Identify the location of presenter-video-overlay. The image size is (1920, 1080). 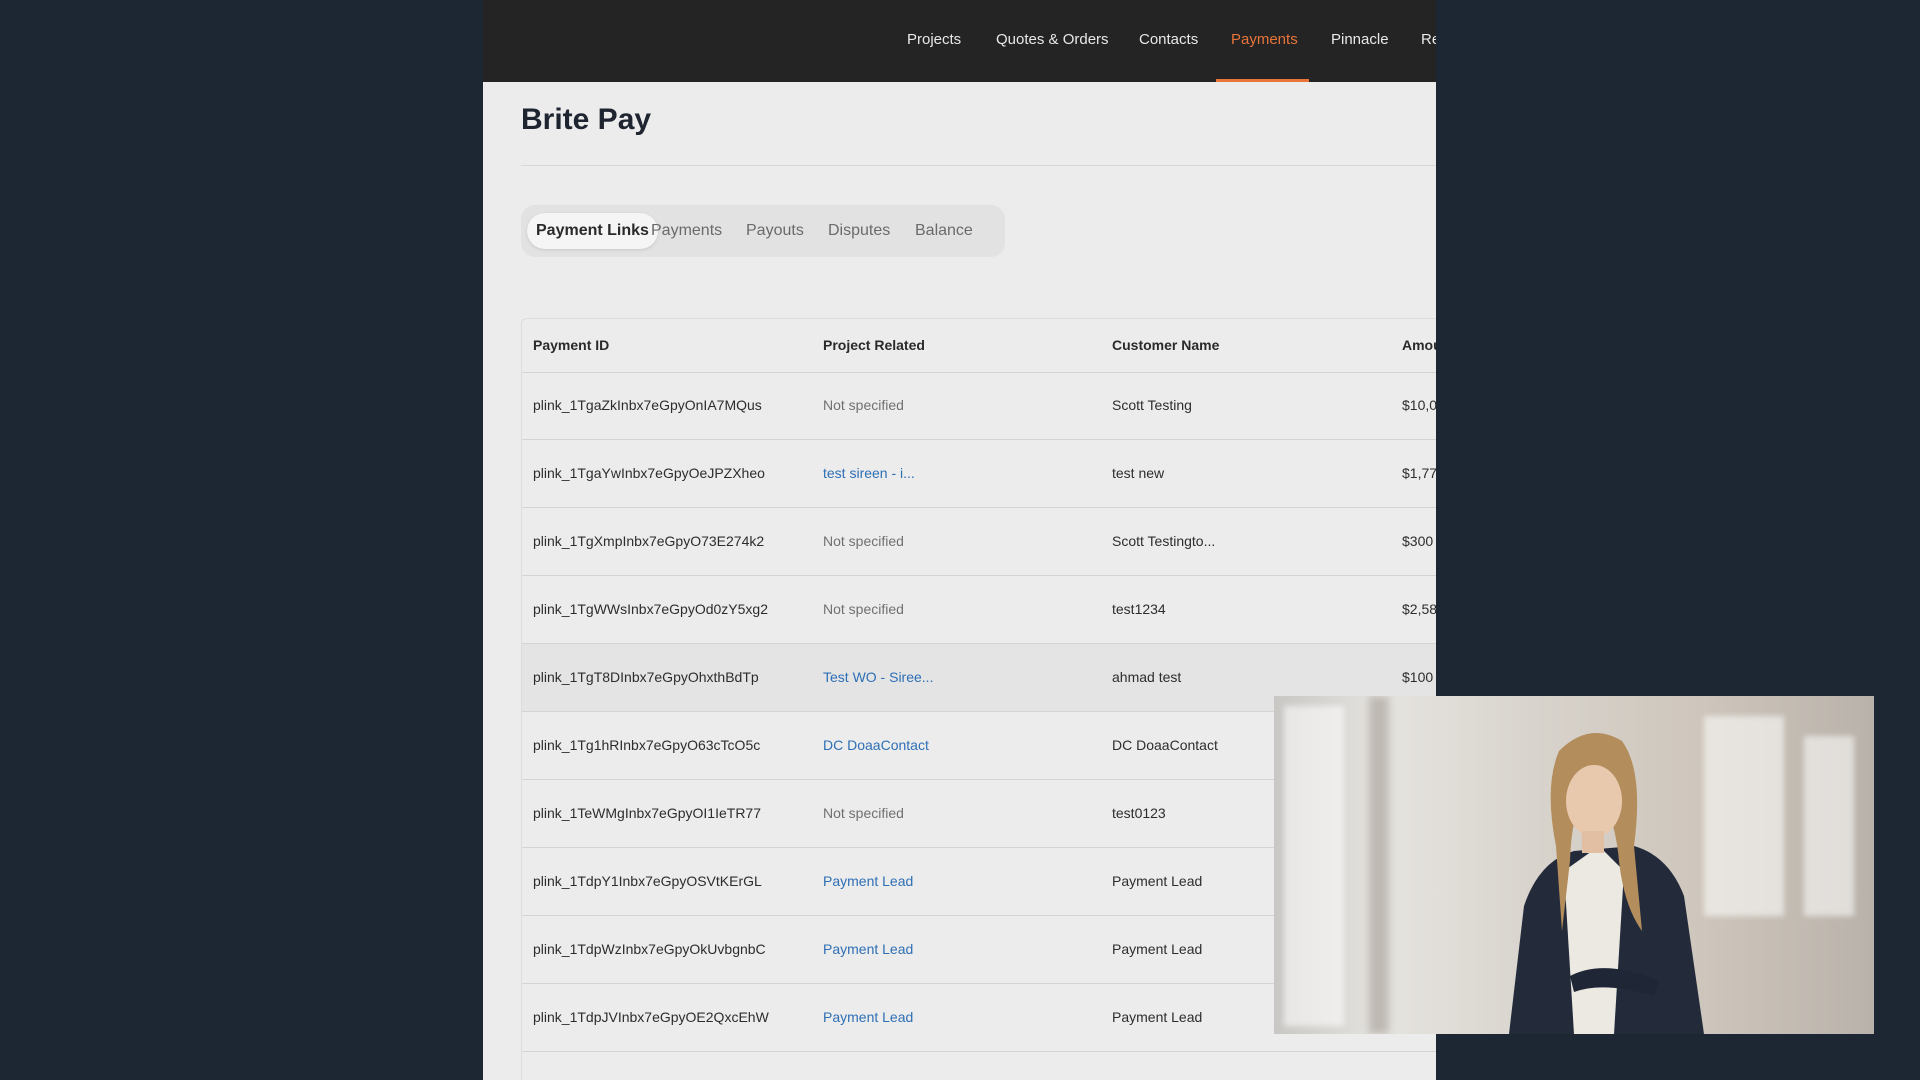
(1574, 865).